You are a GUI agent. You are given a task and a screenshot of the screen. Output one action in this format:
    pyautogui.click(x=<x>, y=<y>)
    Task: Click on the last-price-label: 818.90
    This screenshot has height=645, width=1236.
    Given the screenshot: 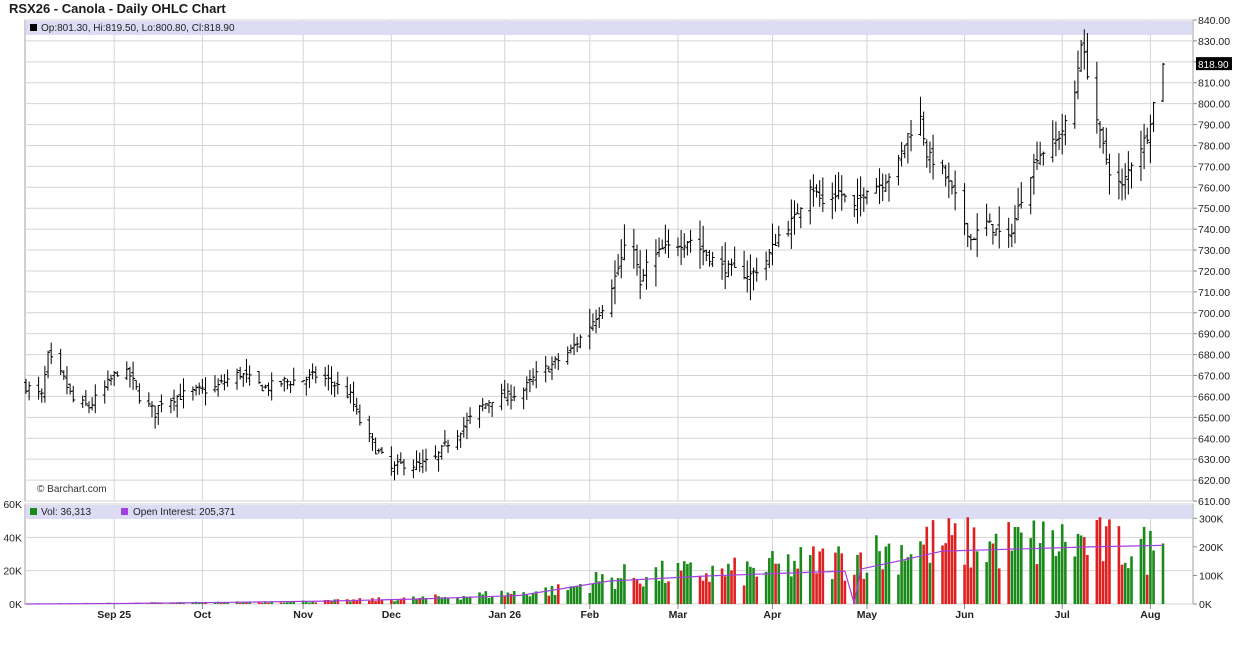 What is the action you would take?
    pyautogui.click(x=1213, y=65)
    